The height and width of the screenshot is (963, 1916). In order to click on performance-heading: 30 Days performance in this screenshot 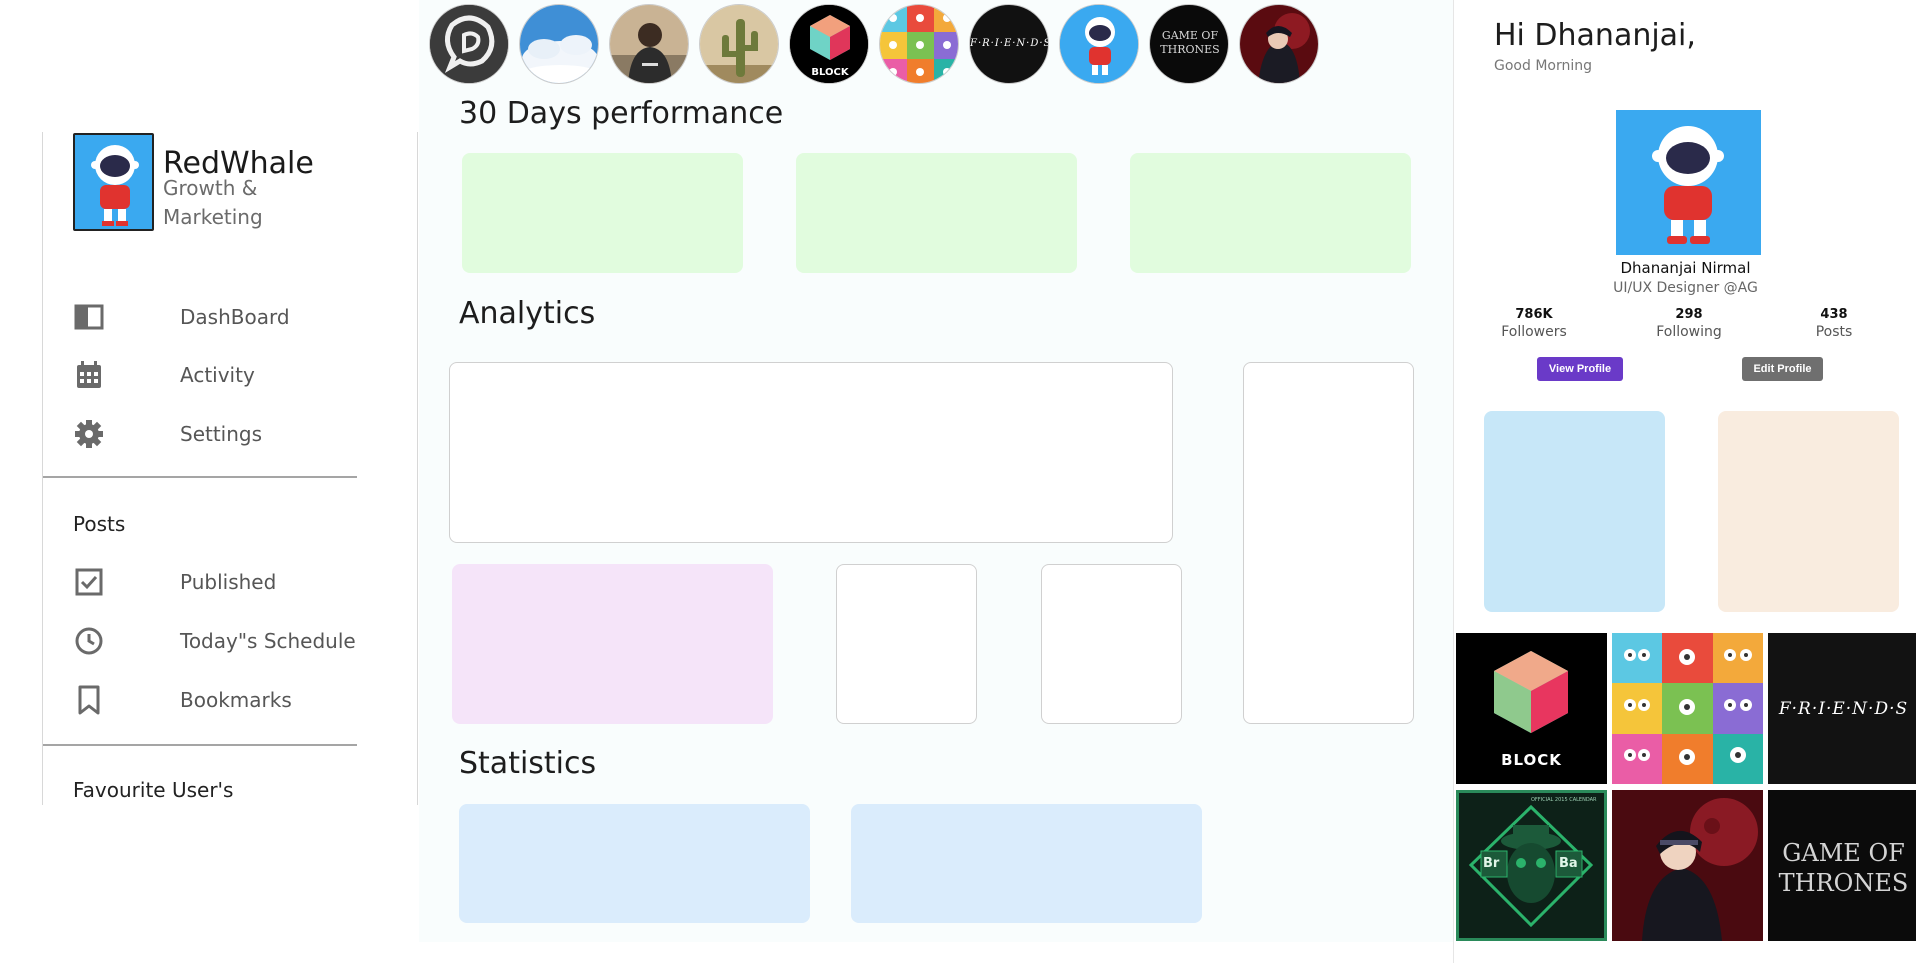, I will do `click(621, 113)`.